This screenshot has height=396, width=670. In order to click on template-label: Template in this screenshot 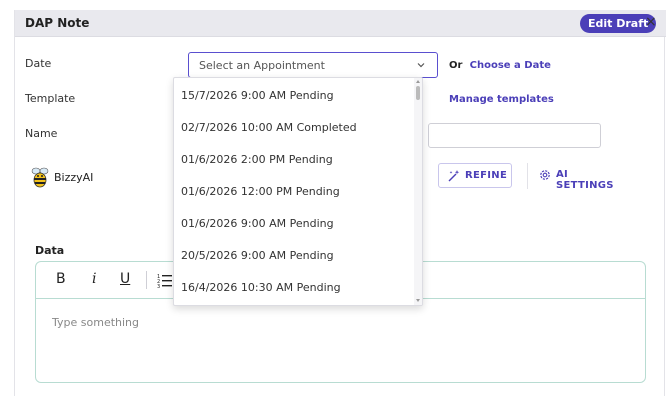, I will do `click(50, 98)`.